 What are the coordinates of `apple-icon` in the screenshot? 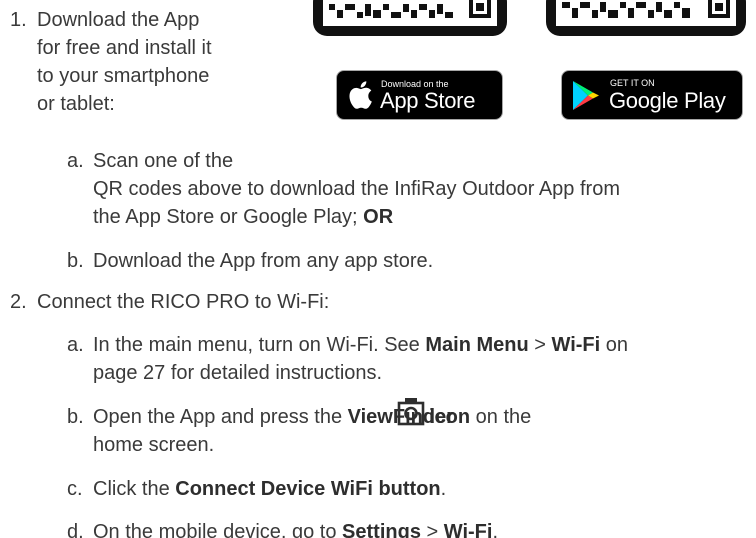 It's located at (360, 95).